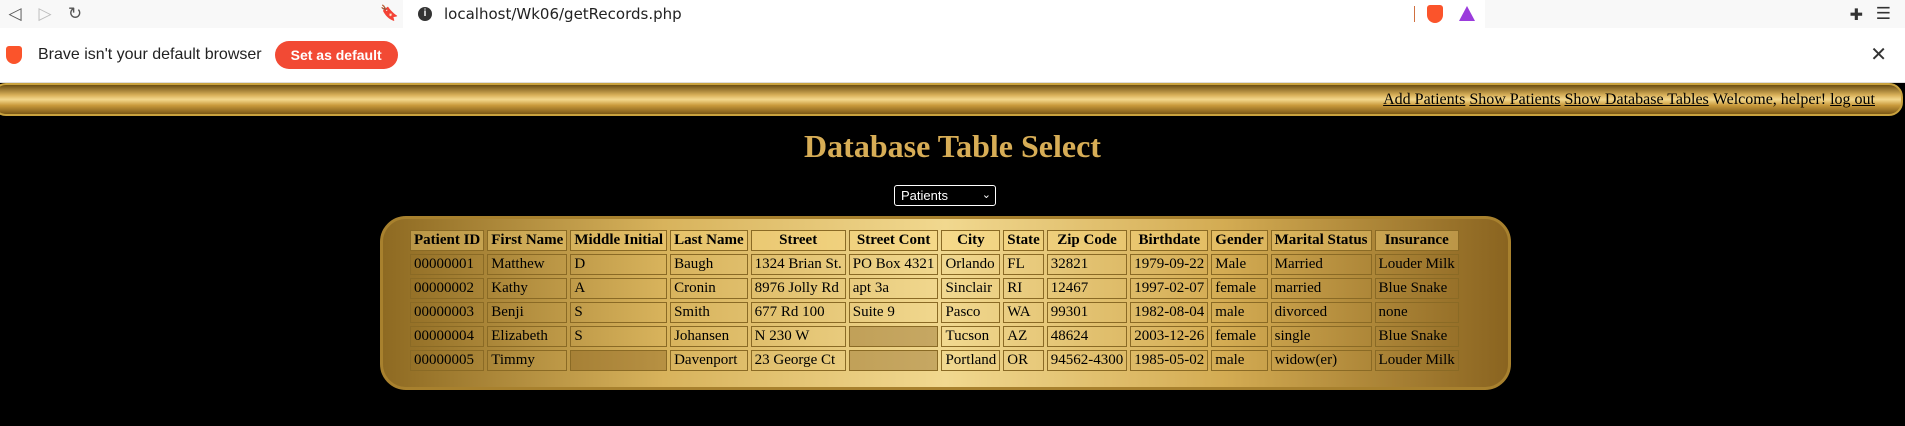  Describe the element at coordinates (1435, 14) in the screenshot. I see `brave-shields-icon` at that location.